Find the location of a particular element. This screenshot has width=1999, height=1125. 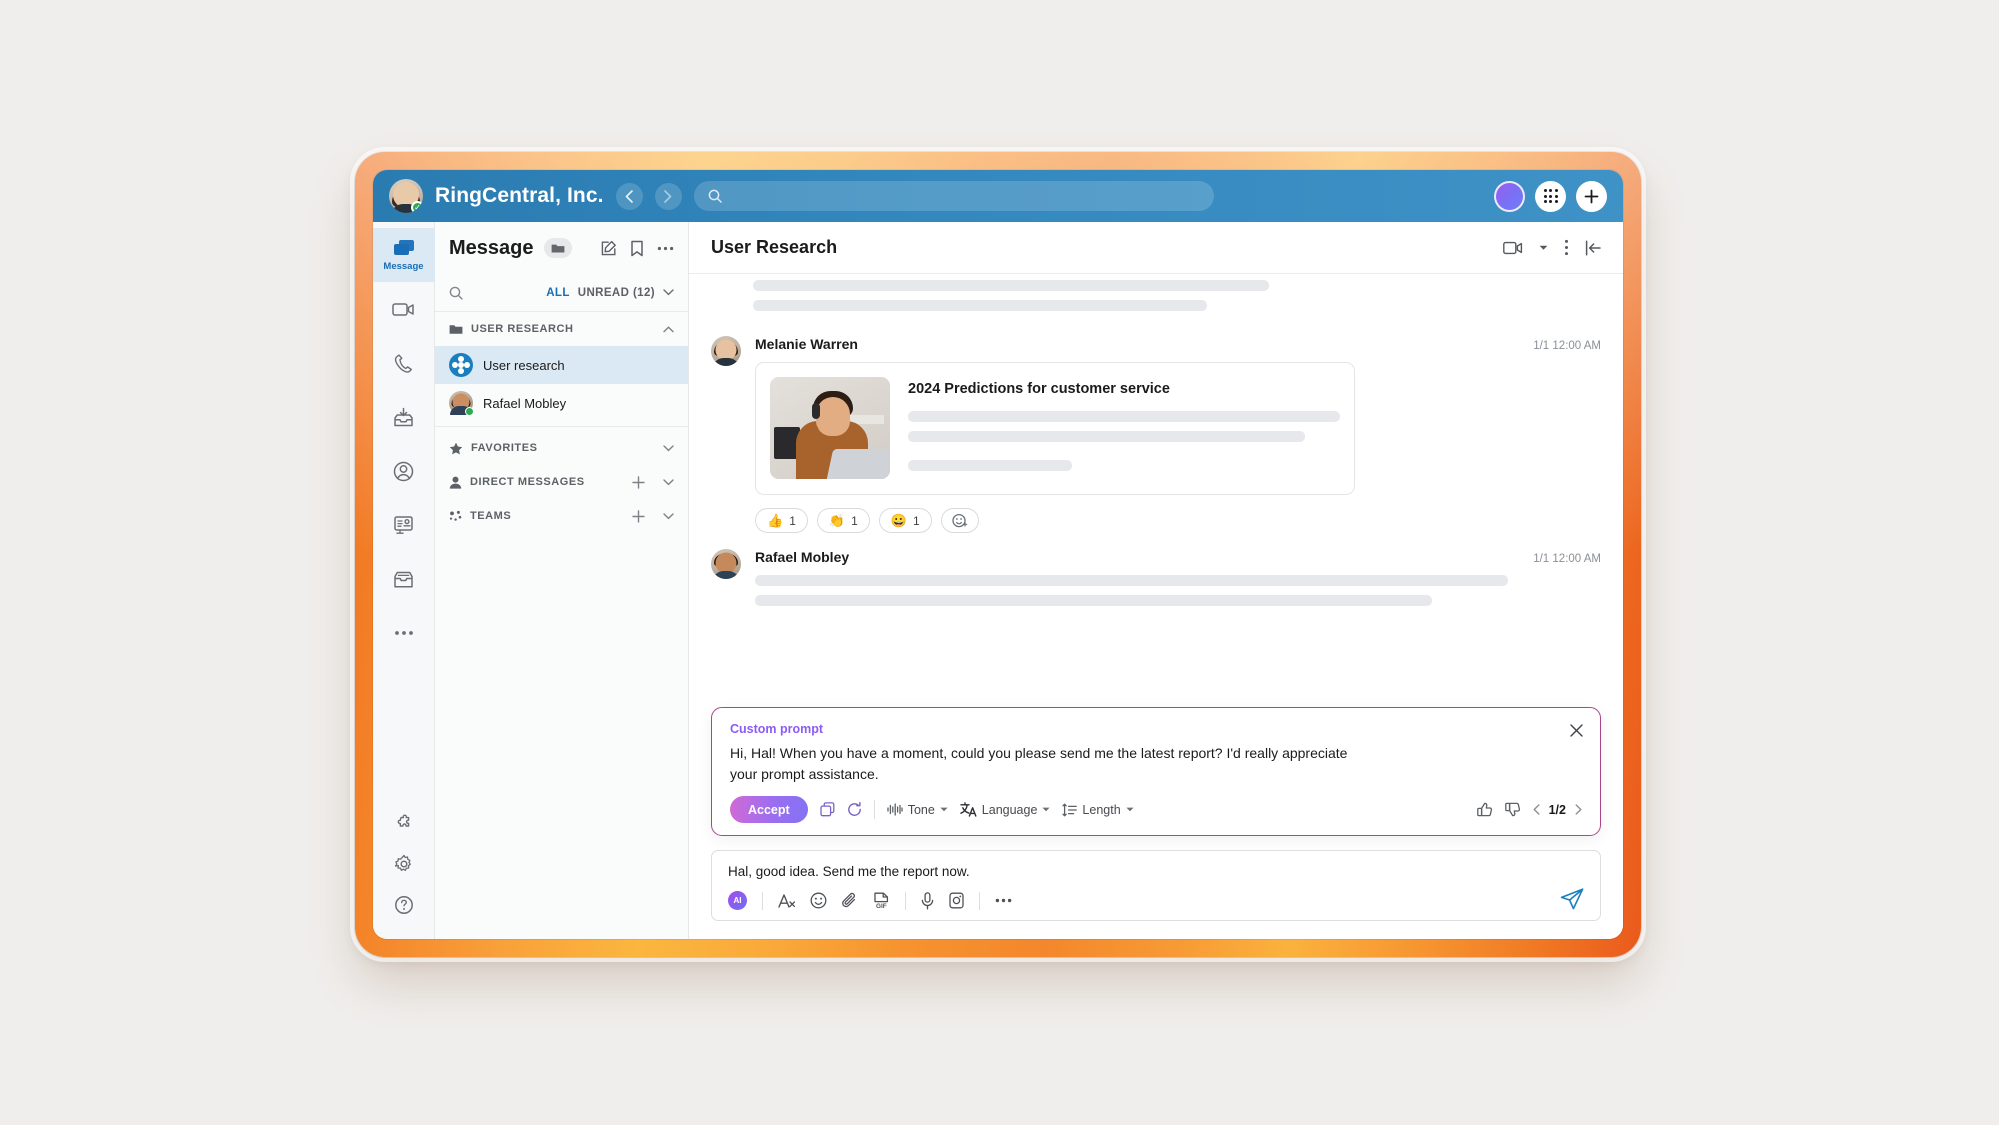

link-preview-card: 2024 Predictions for customer service is located at coordinates (1055, 428).